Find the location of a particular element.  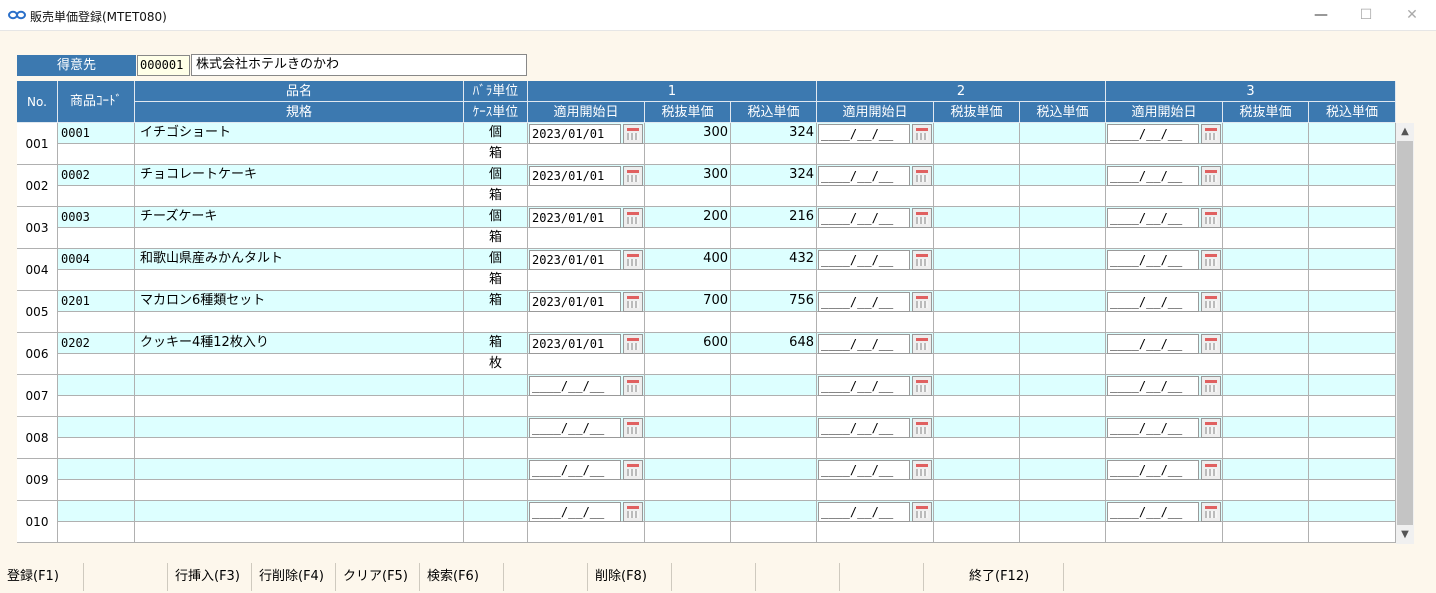

f1-register-button: 登録(F1) is located at coordinates (42, 577).